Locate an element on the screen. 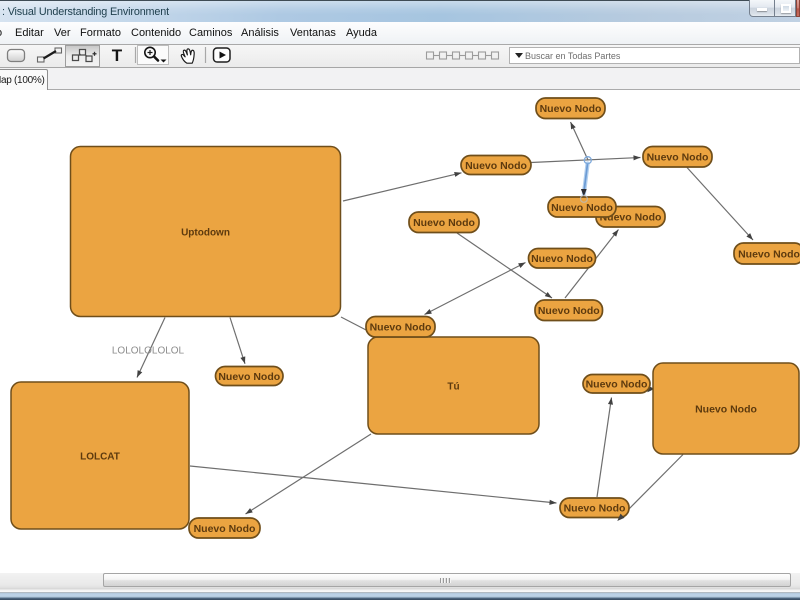  svg-text: T is located at coordinates (117, 55).